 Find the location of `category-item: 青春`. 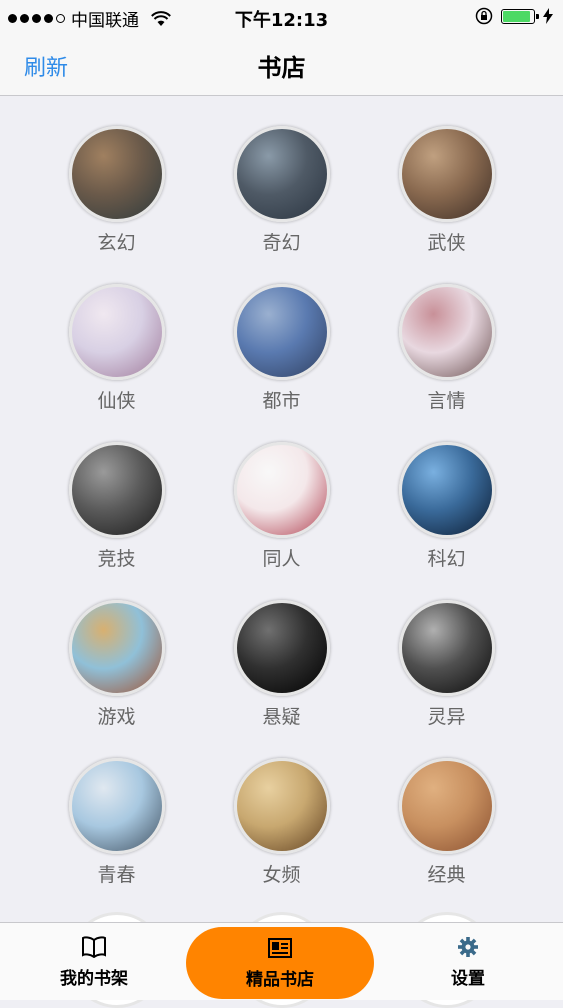

category-item: 青春 is located at coordinates (116, 837).